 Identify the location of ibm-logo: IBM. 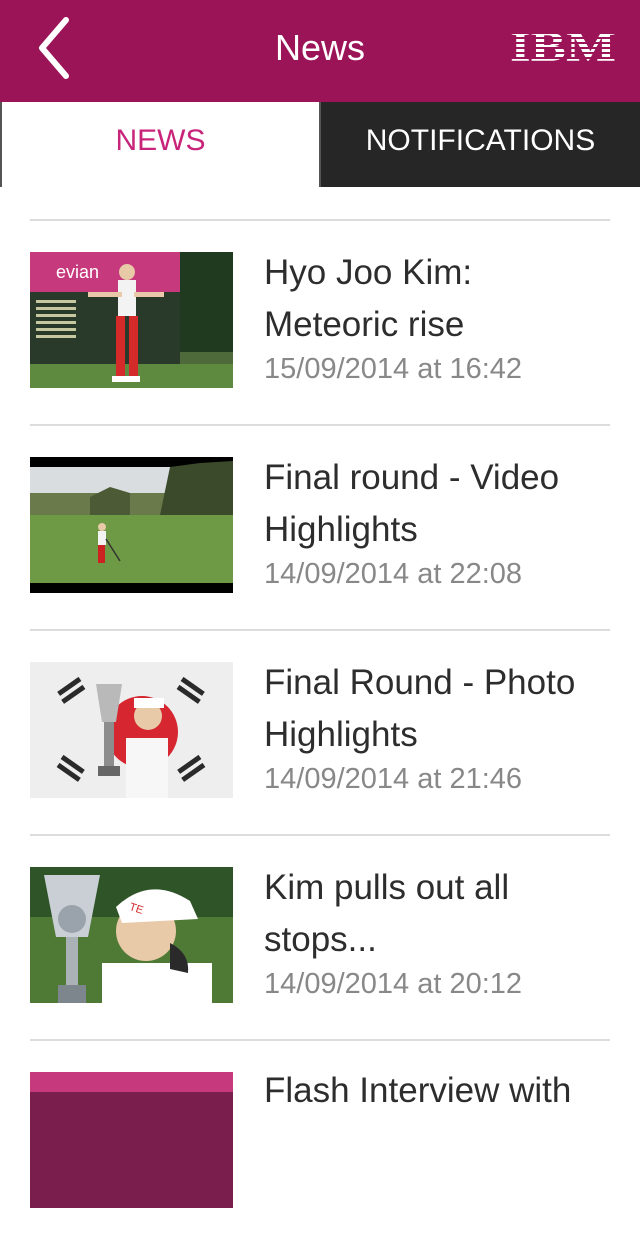
(563, 44).